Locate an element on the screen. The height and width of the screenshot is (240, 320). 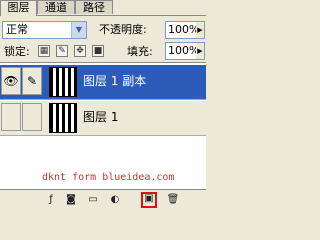
lock-transparency-icon: ▦ is located at coordinates (44, 51).